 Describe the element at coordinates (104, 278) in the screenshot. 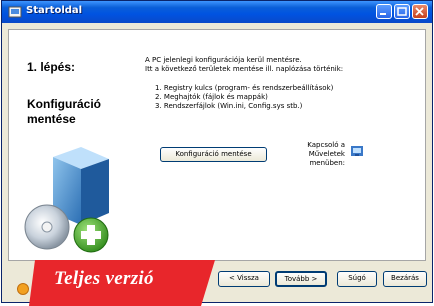

I see `full-version-banner-text: Teljes verzió` at that location.